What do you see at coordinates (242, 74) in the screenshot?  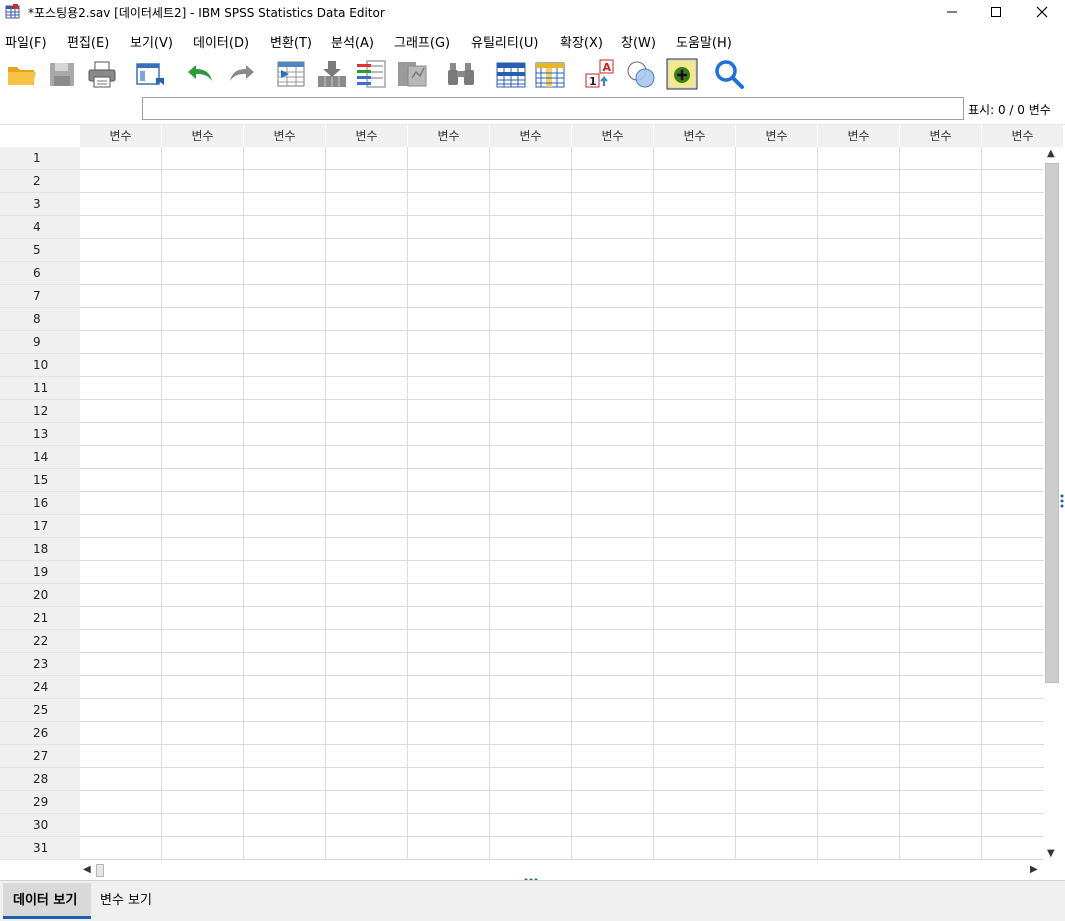 I see `redo-icon` at bounding box center [242, 74].